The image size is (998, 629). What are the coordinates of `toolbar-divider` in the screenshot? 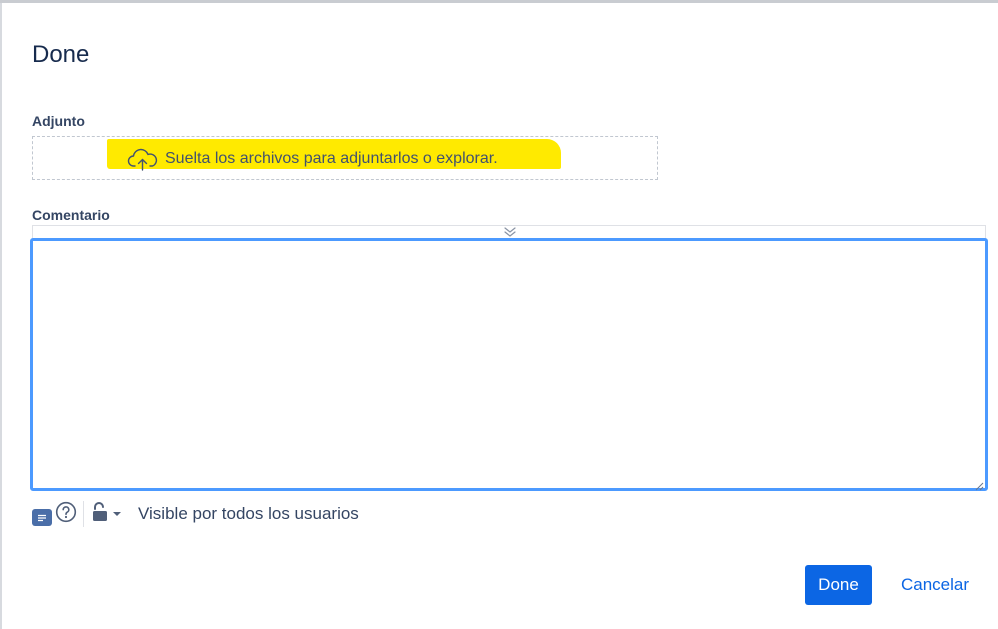 It's located at (83, 514).